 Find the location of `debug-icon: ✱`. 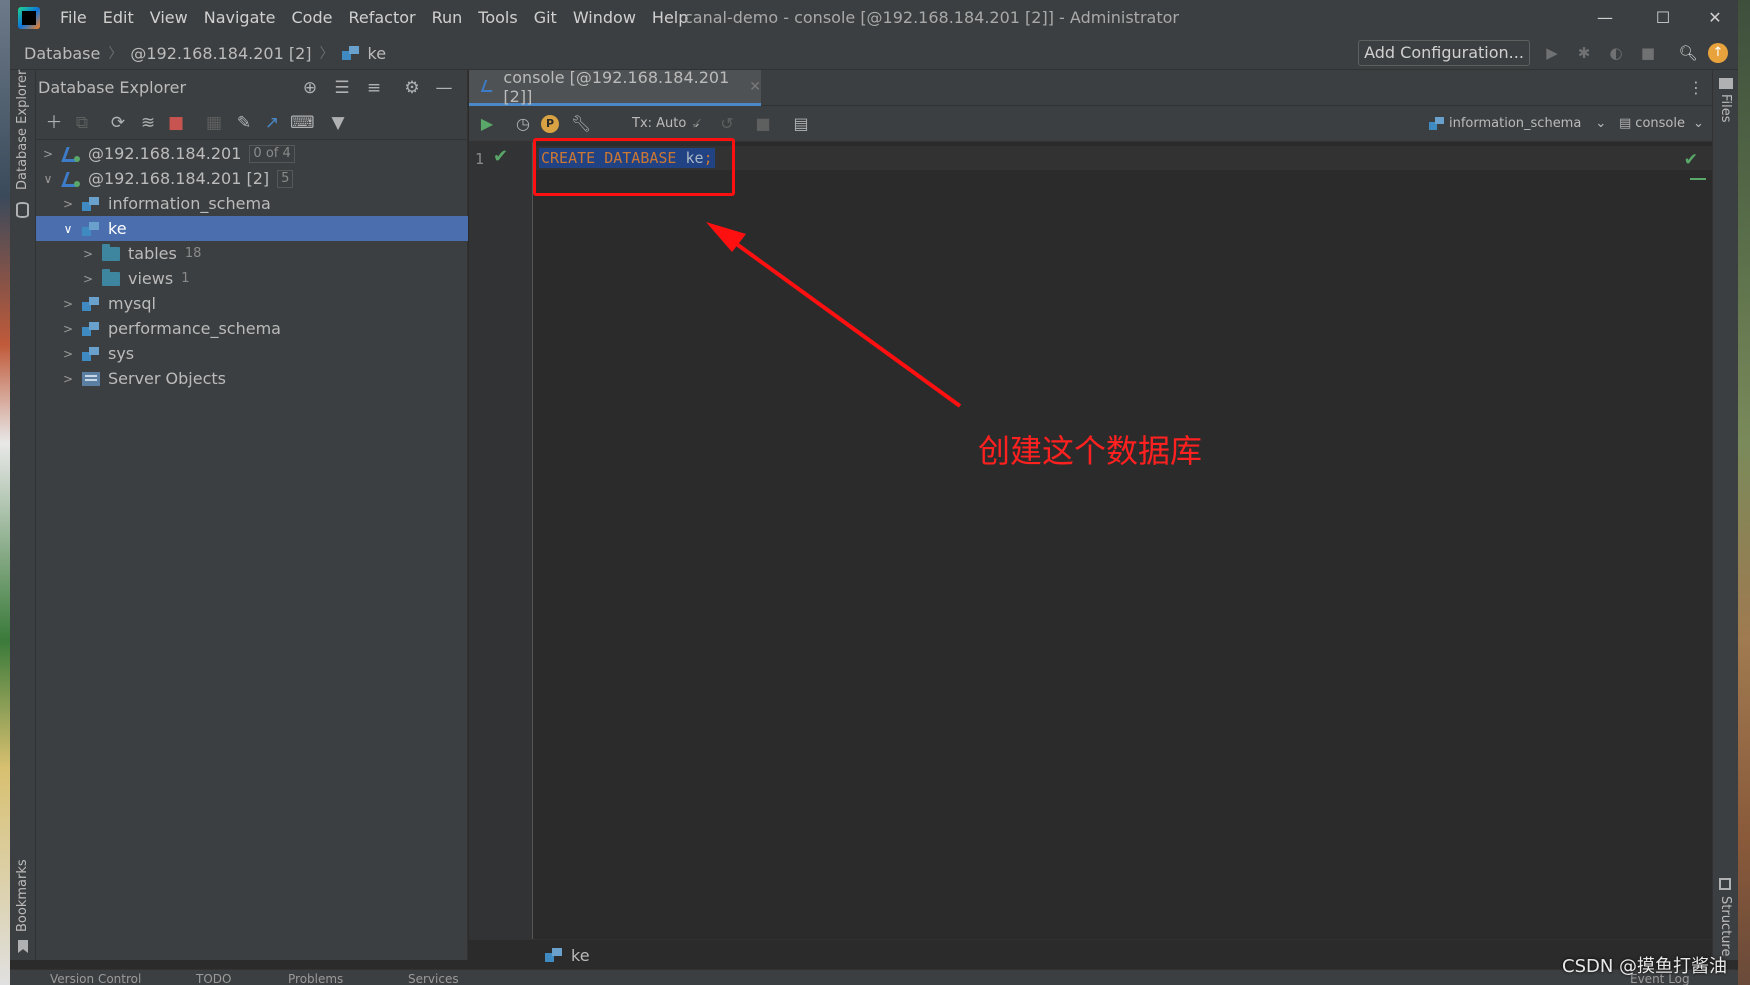

debug-icon: ✱ is located at coordinates (1584, 53).